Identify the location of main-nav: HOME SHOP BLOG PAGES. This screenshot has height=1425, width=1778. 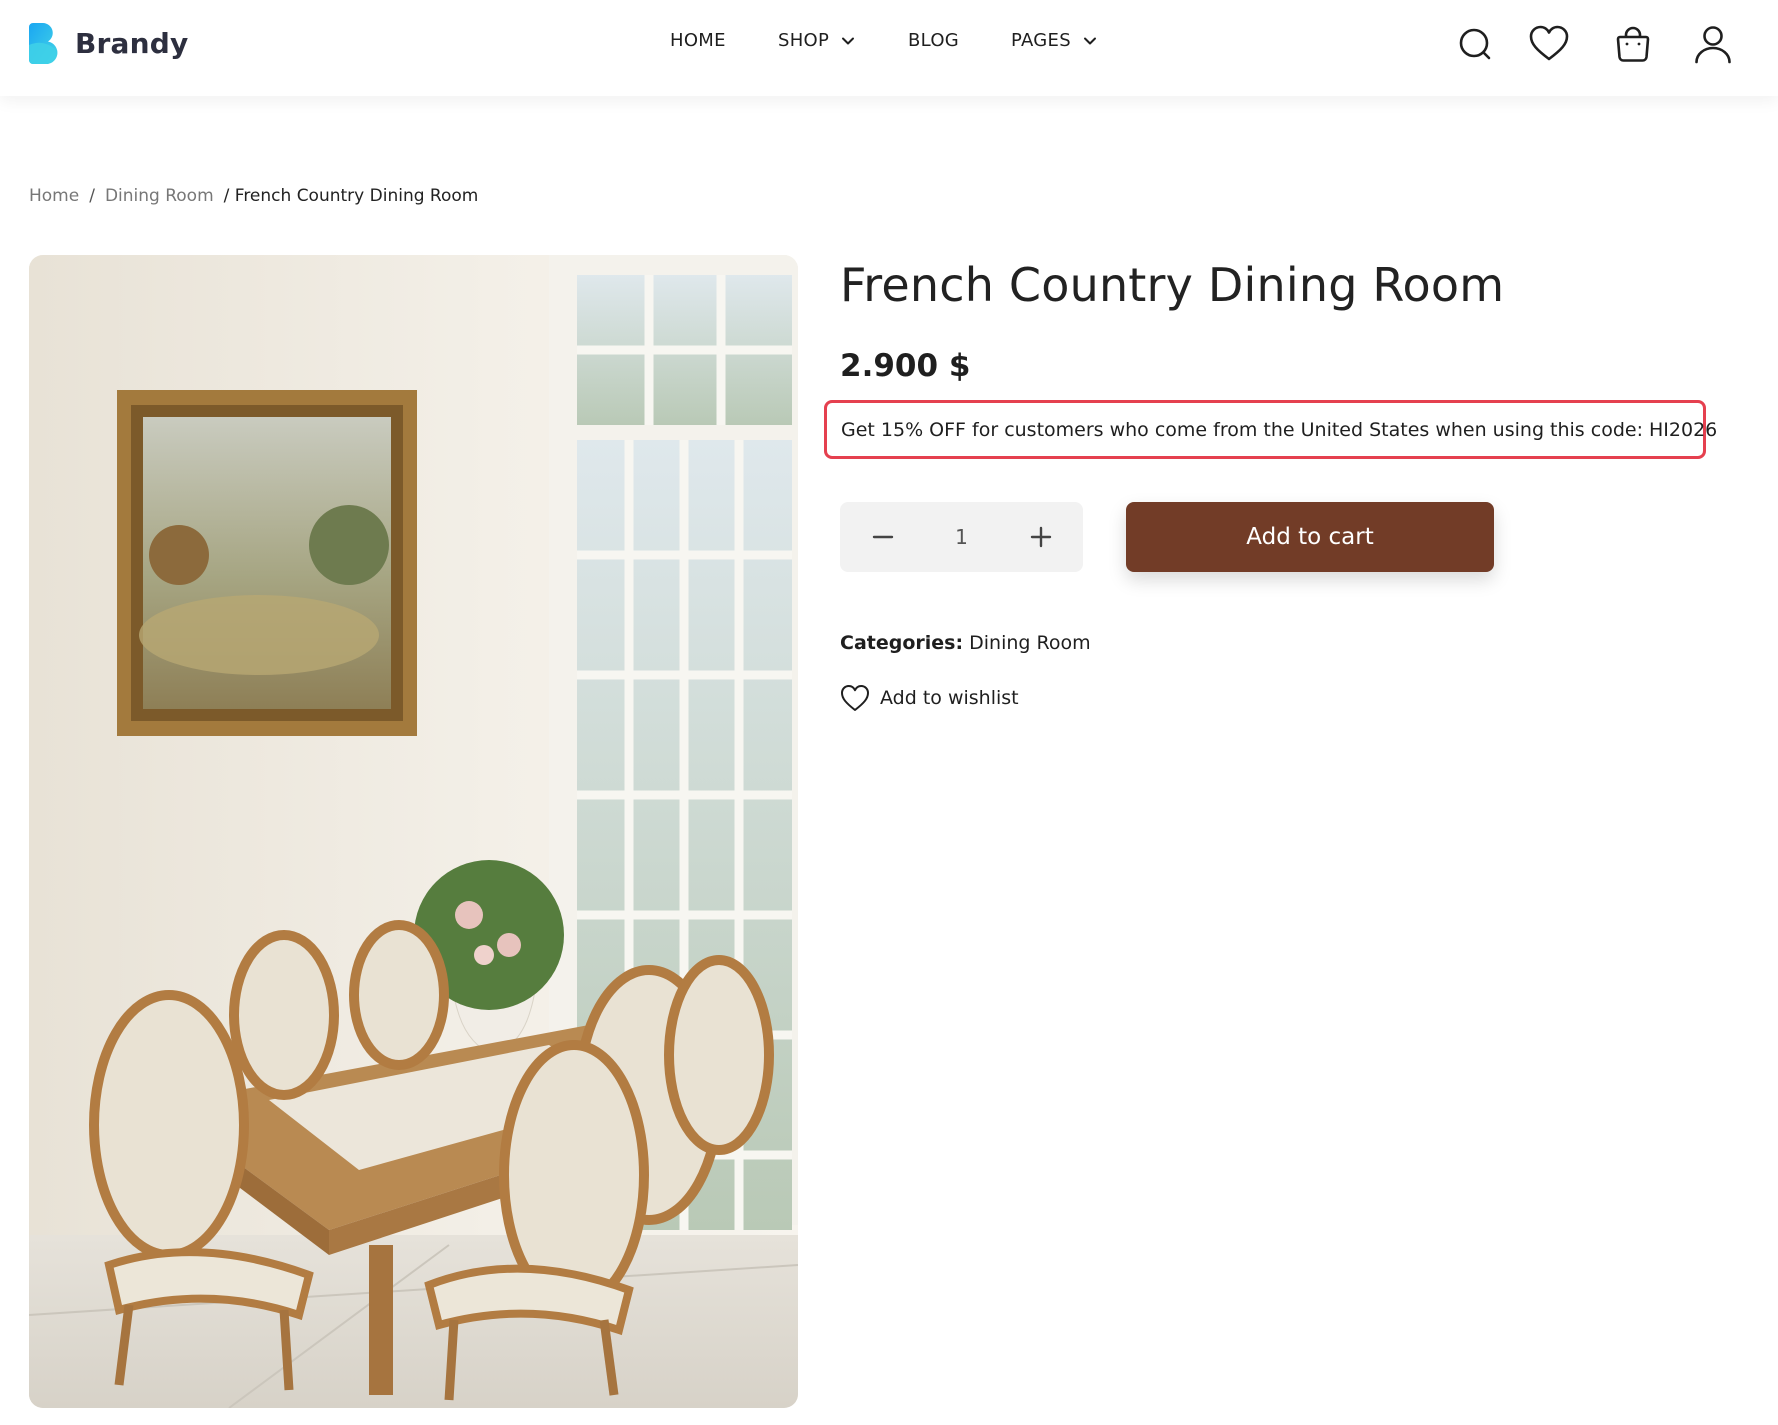
(889, 45).